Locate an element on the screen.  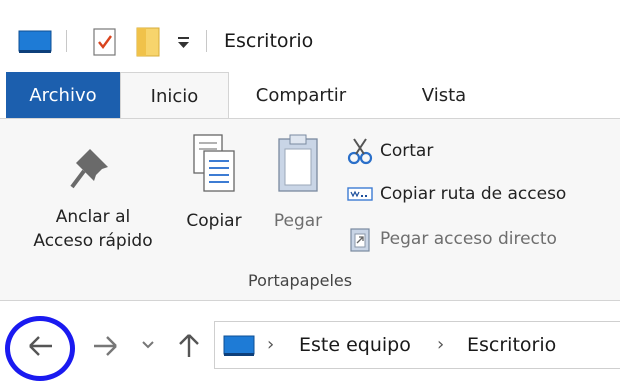
paste-icon is located at coordinates (298, 163).